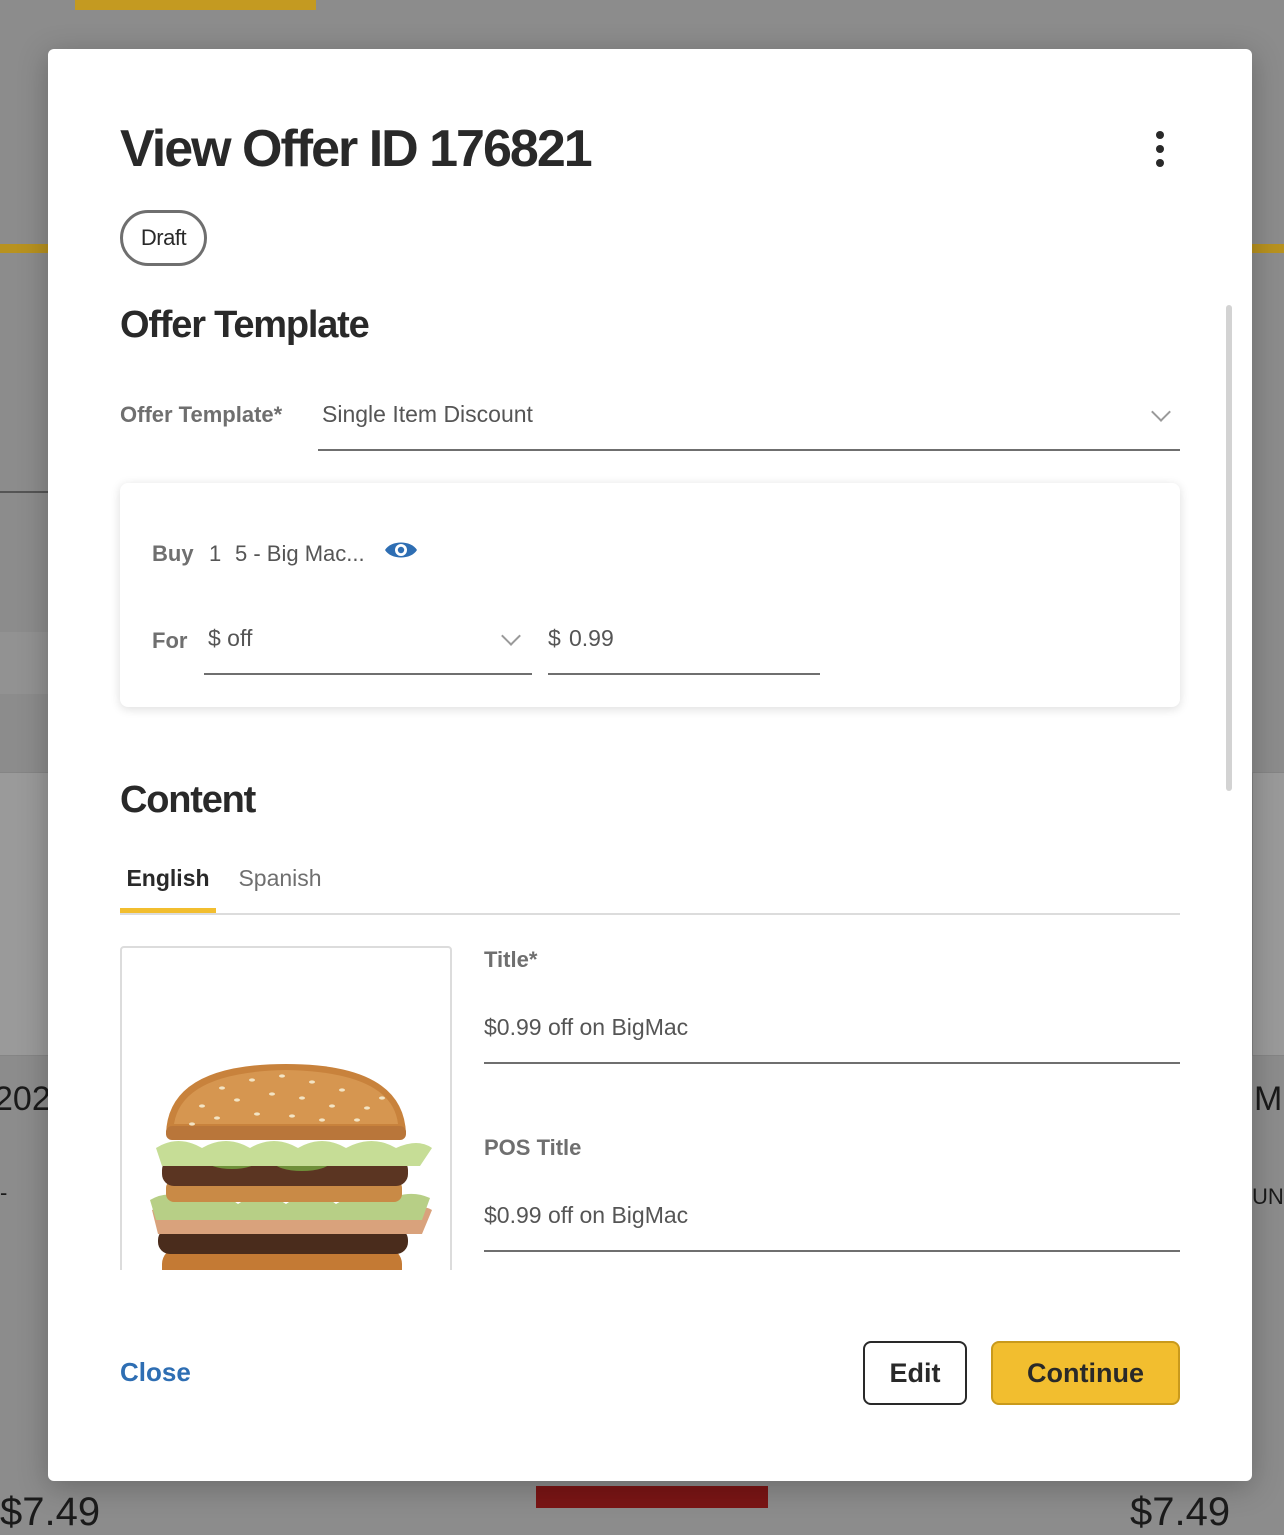  Describe the element at coordinates (832, 1251) in the screenshot. I see `pos-title-underline` at that location.